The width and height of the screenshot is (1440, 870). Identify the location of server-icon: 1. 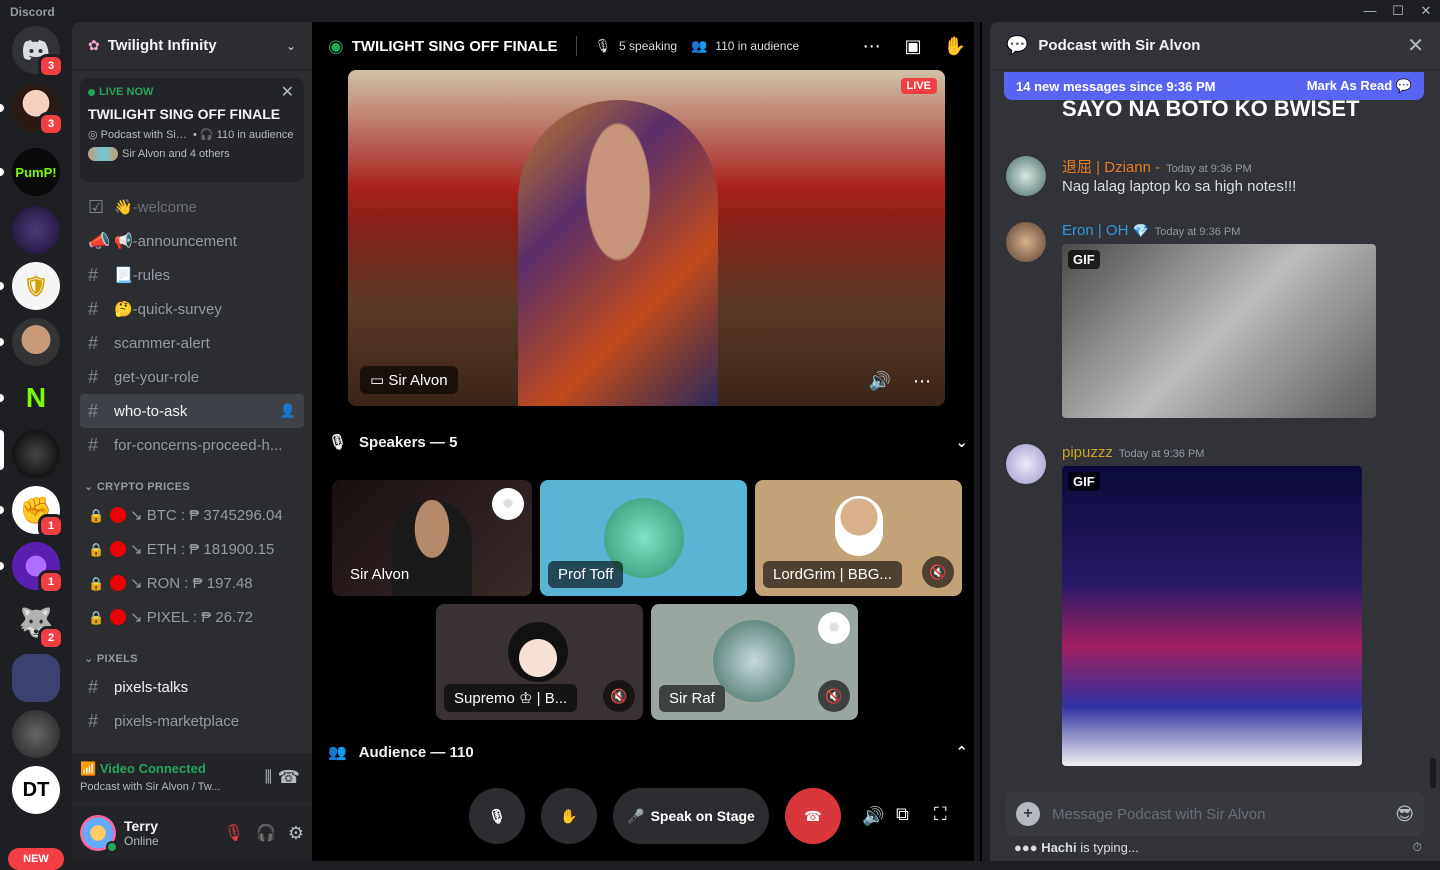
(32, 568).